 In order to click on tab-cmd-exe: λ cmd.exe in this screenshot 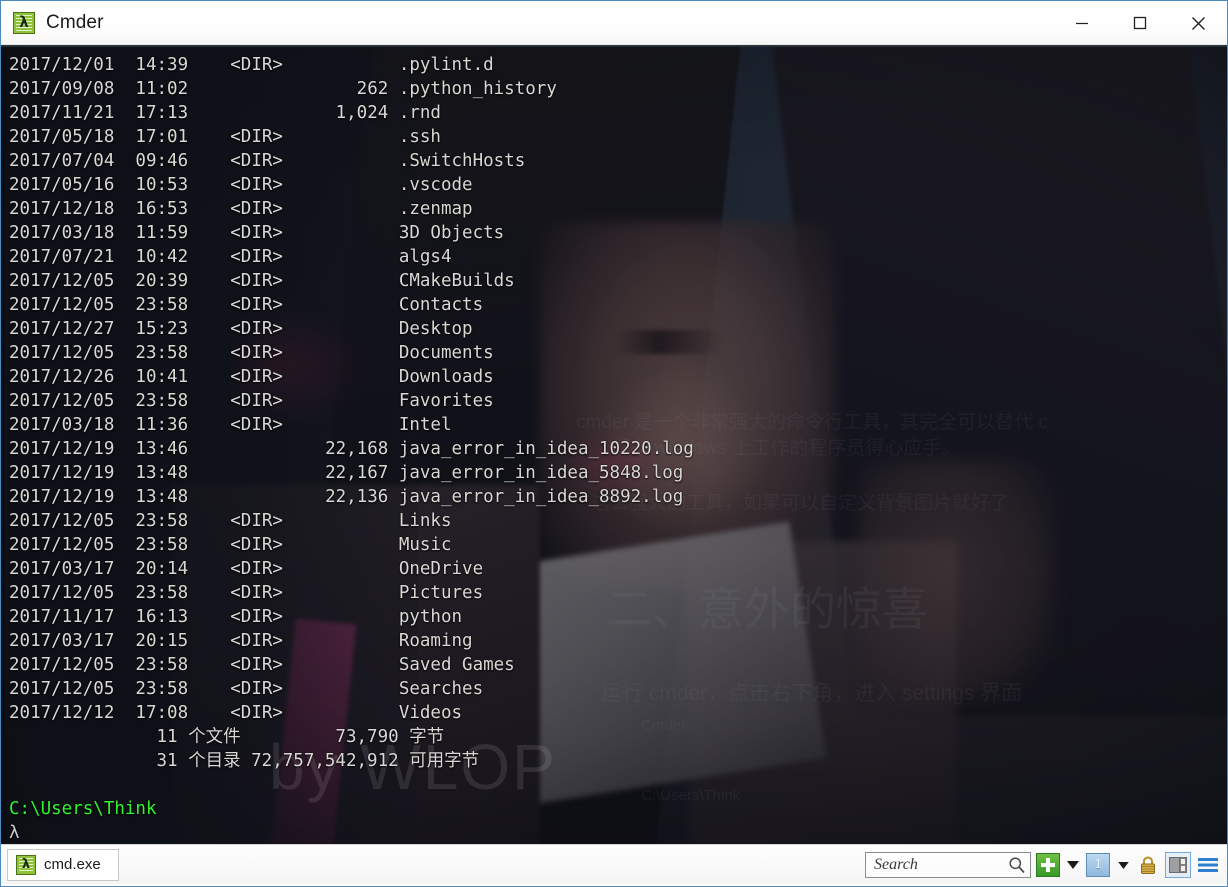, I will do `click(63, 864)`.